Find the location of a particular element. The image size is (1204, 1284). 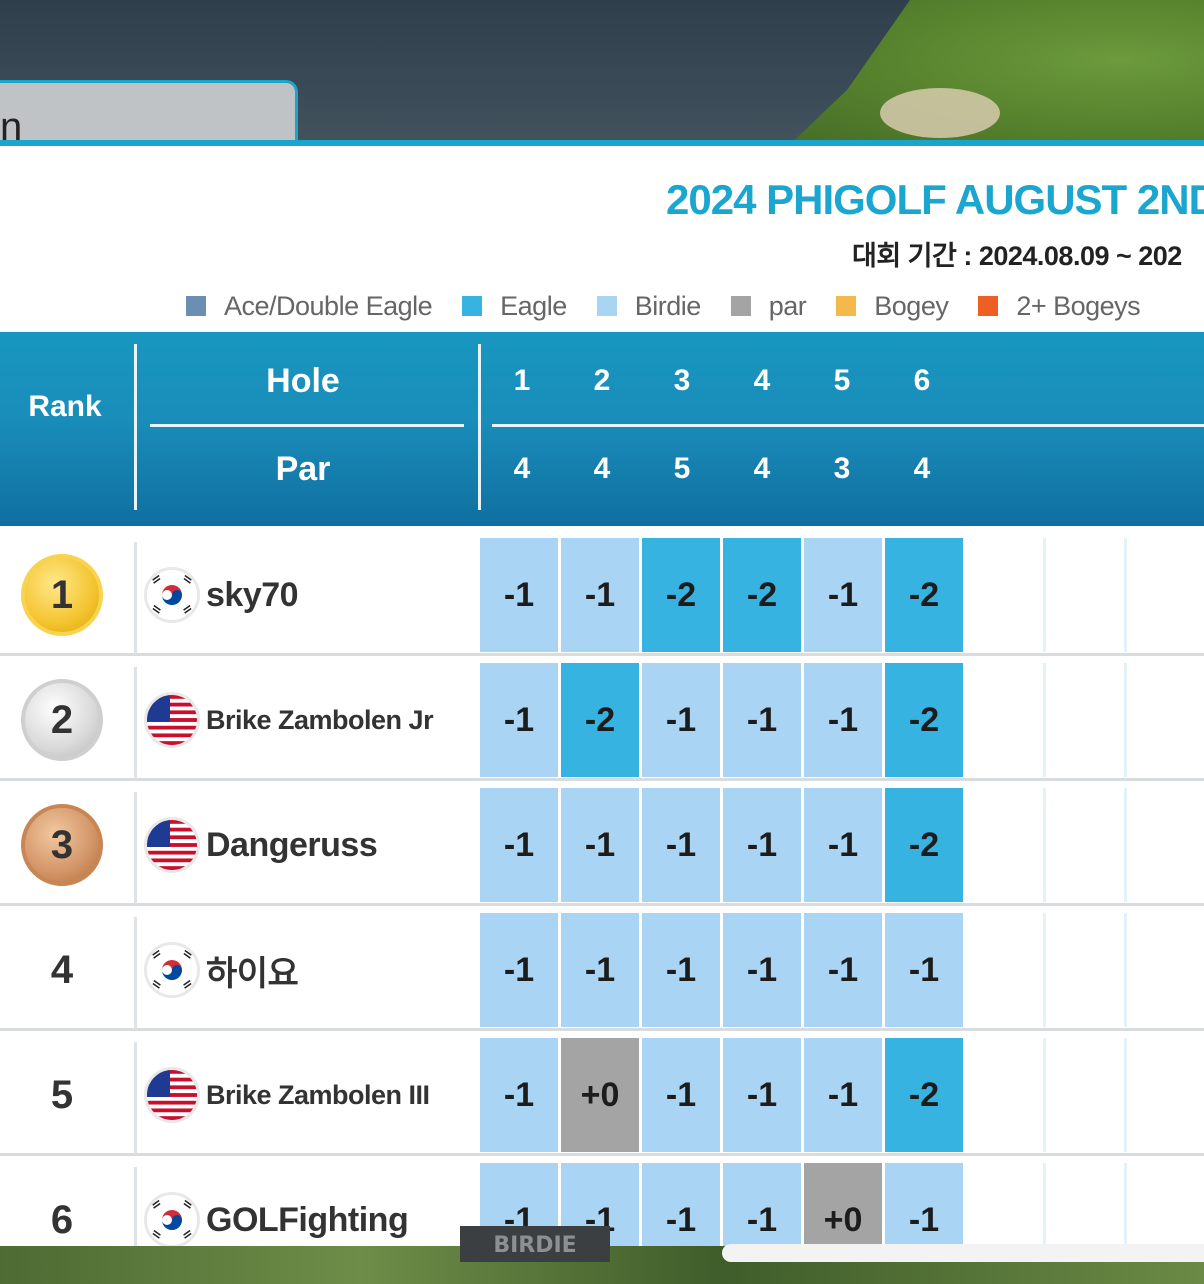

player-cell: sky70 is located at coordinates (309, 595).